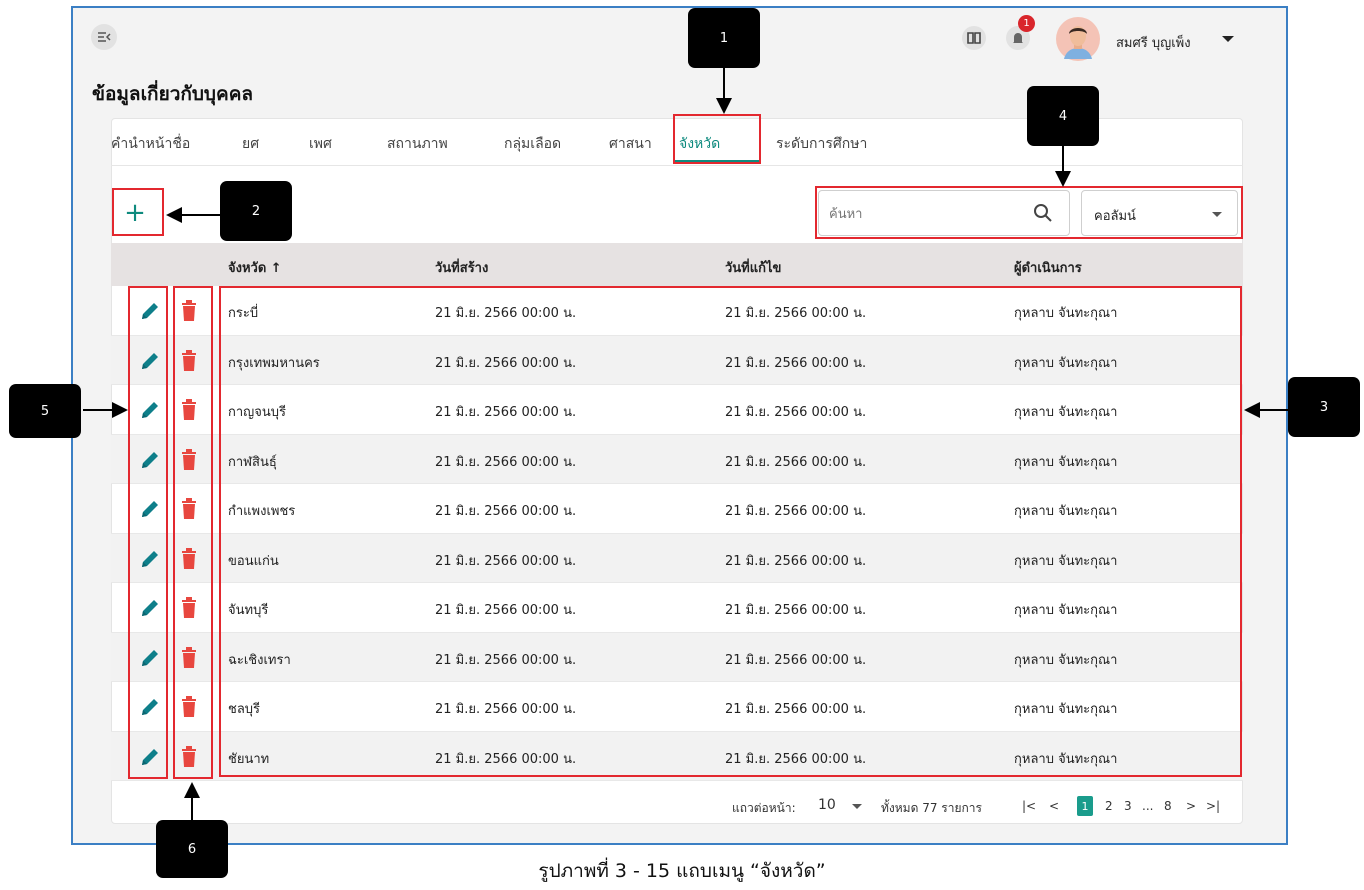 This screenshot has width=1364, height=890. I want to click on tab-education-level: ระดับการศึกษา, so click(821, 144).